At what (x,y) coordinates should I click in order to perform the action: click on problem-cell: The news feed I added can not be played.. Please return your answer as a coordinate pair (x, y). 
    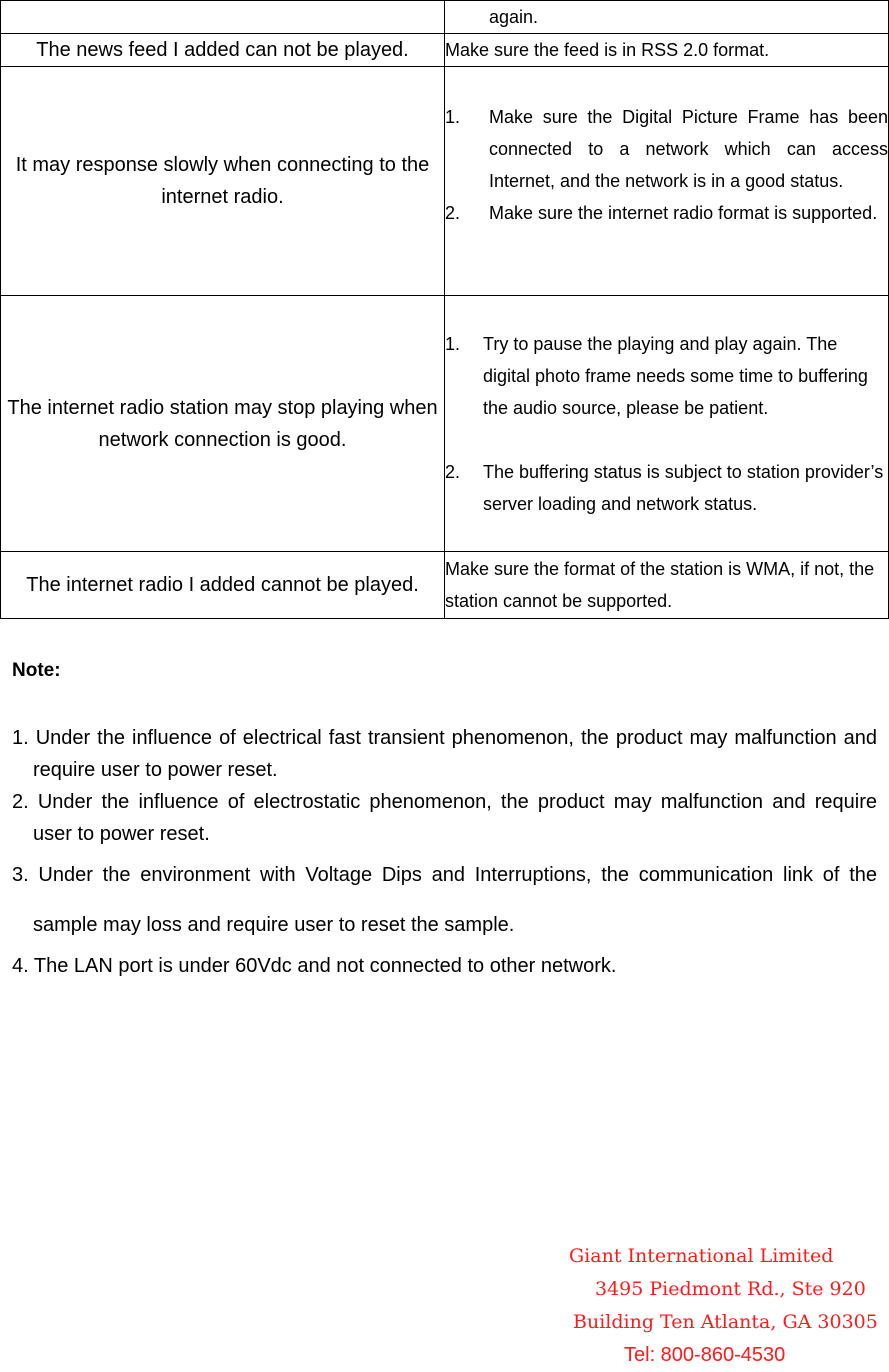
    Looking at the image, I should click on (222, 50).